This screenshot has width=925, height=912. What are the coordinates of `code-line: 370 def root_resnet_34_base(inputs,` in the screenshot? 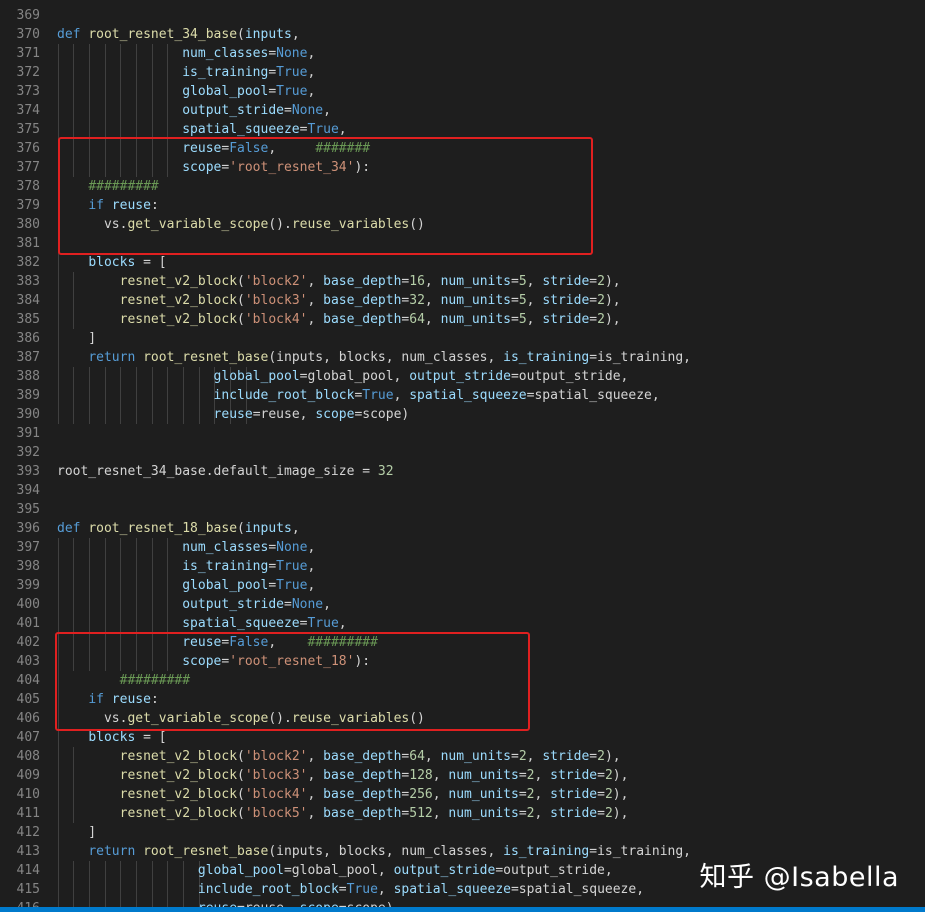 It's located at (462, 34).